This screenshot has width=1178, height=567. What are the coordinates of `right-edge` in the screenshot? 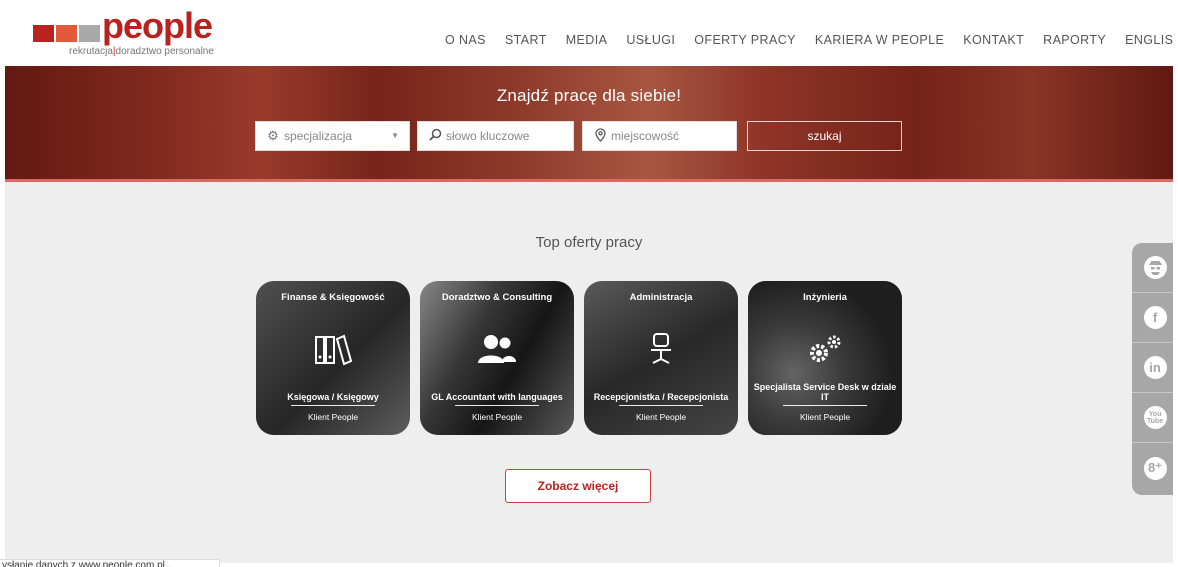 It's located at (1175, 283).